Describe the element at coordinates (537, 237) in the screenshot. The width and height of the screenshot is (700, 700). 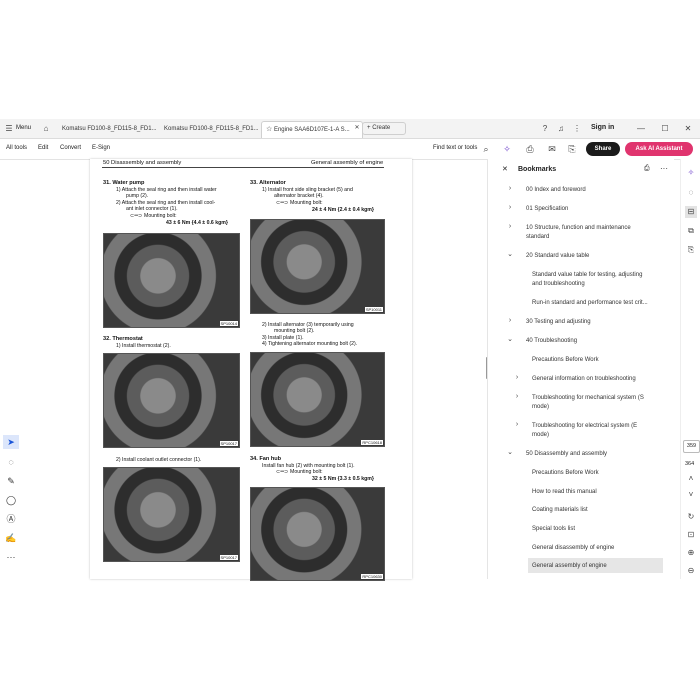
I see `bookmark-10-cont: standard` at that location.